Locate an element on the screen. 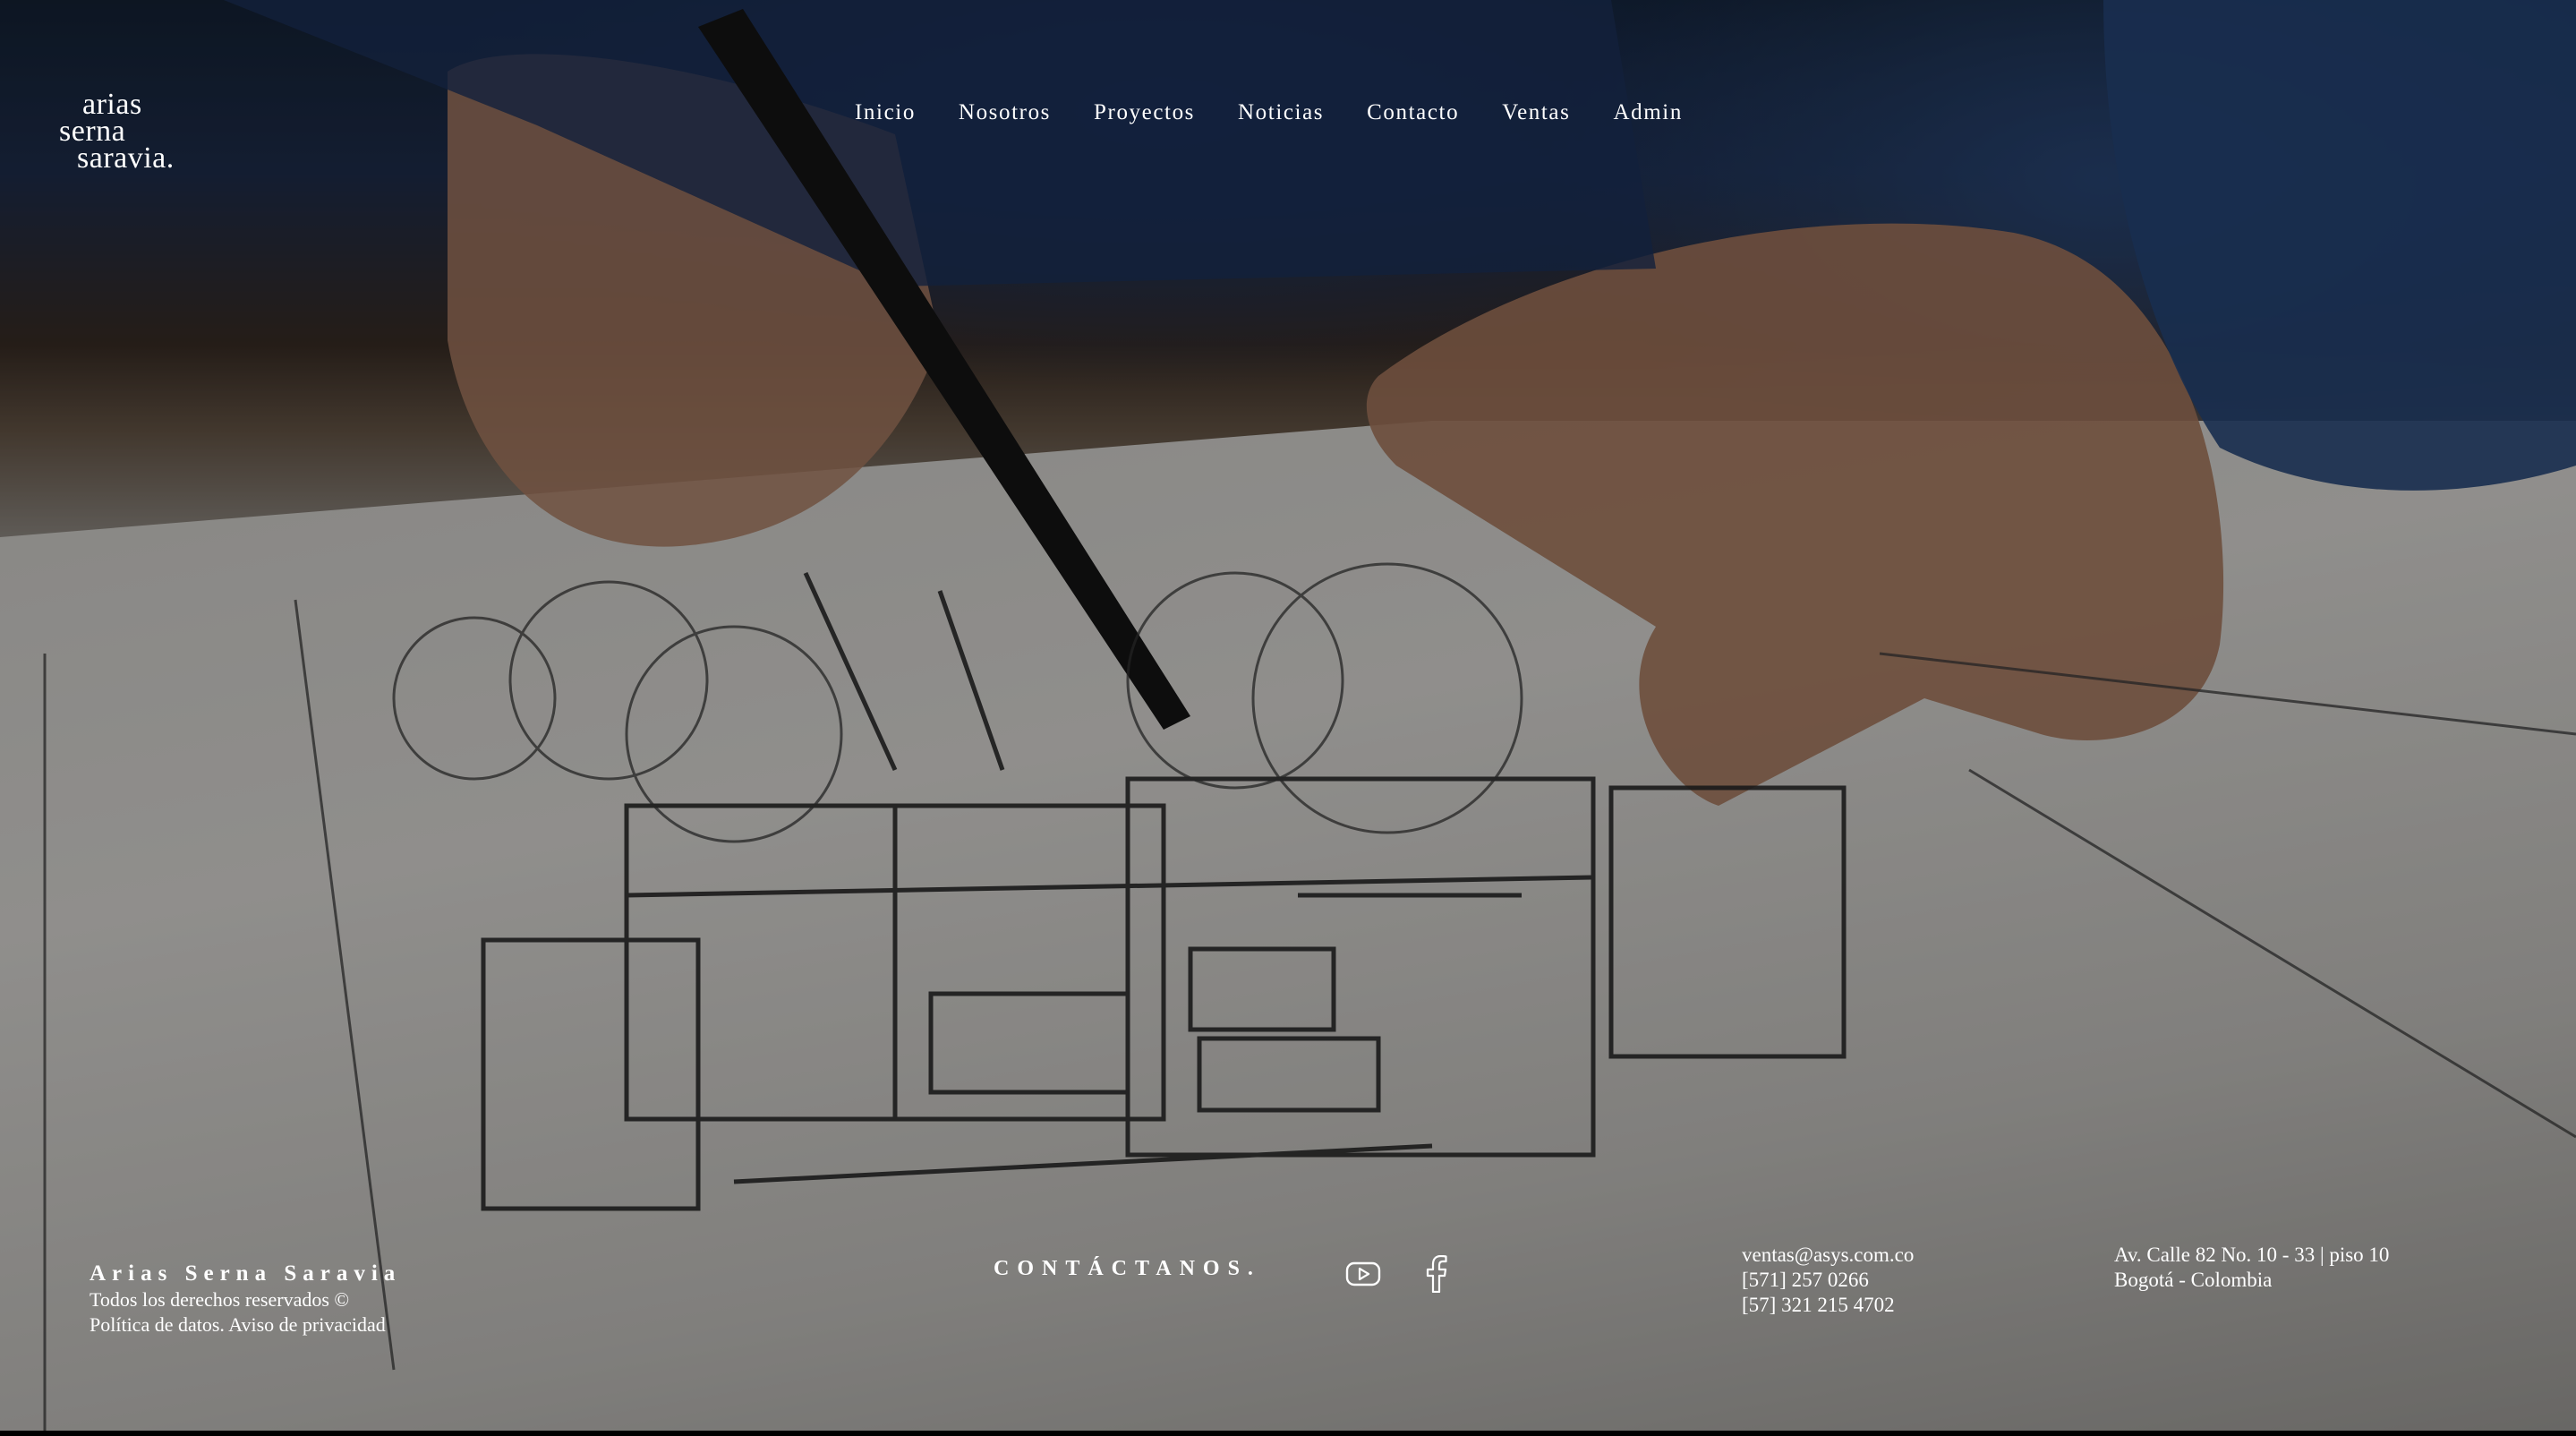  contact-email: ventas@asys.com.co is located at coordinates (1828, 1255).